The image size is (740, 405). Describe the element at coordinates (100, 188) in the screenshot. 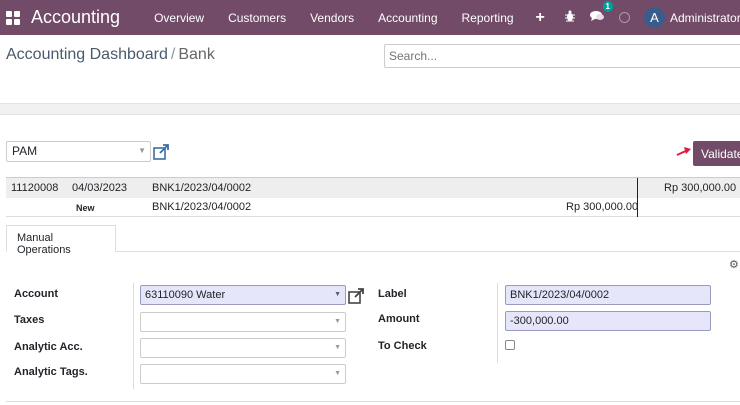

I see `line-date: 04/03/2023` at that location.